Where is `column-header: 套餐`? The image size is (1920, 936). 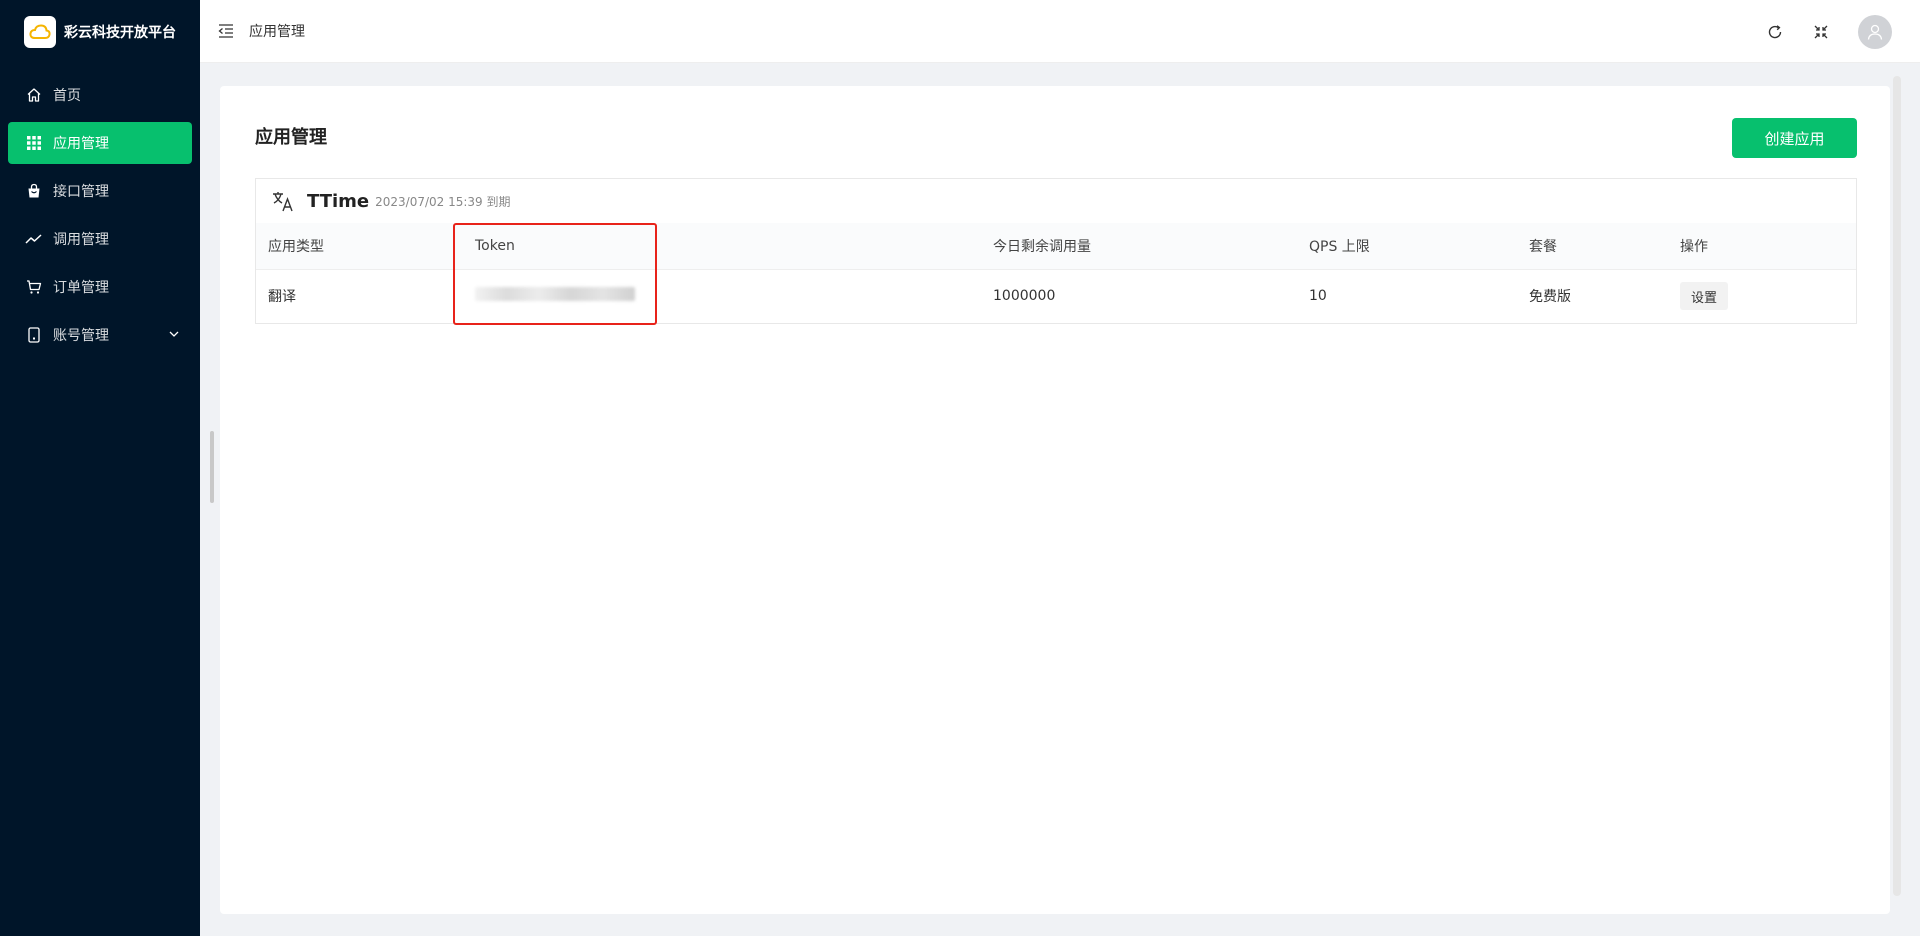 column-header: 套餐 is located at coordinates (1592, 246).